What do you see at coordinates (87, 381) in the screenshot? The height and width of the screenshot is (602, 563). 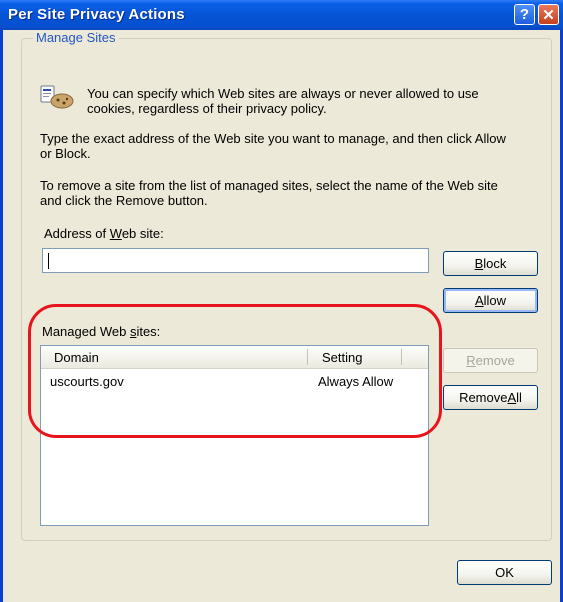 I see `row-domain-cell: uscourts.gov` at bounding box center [87, 381].